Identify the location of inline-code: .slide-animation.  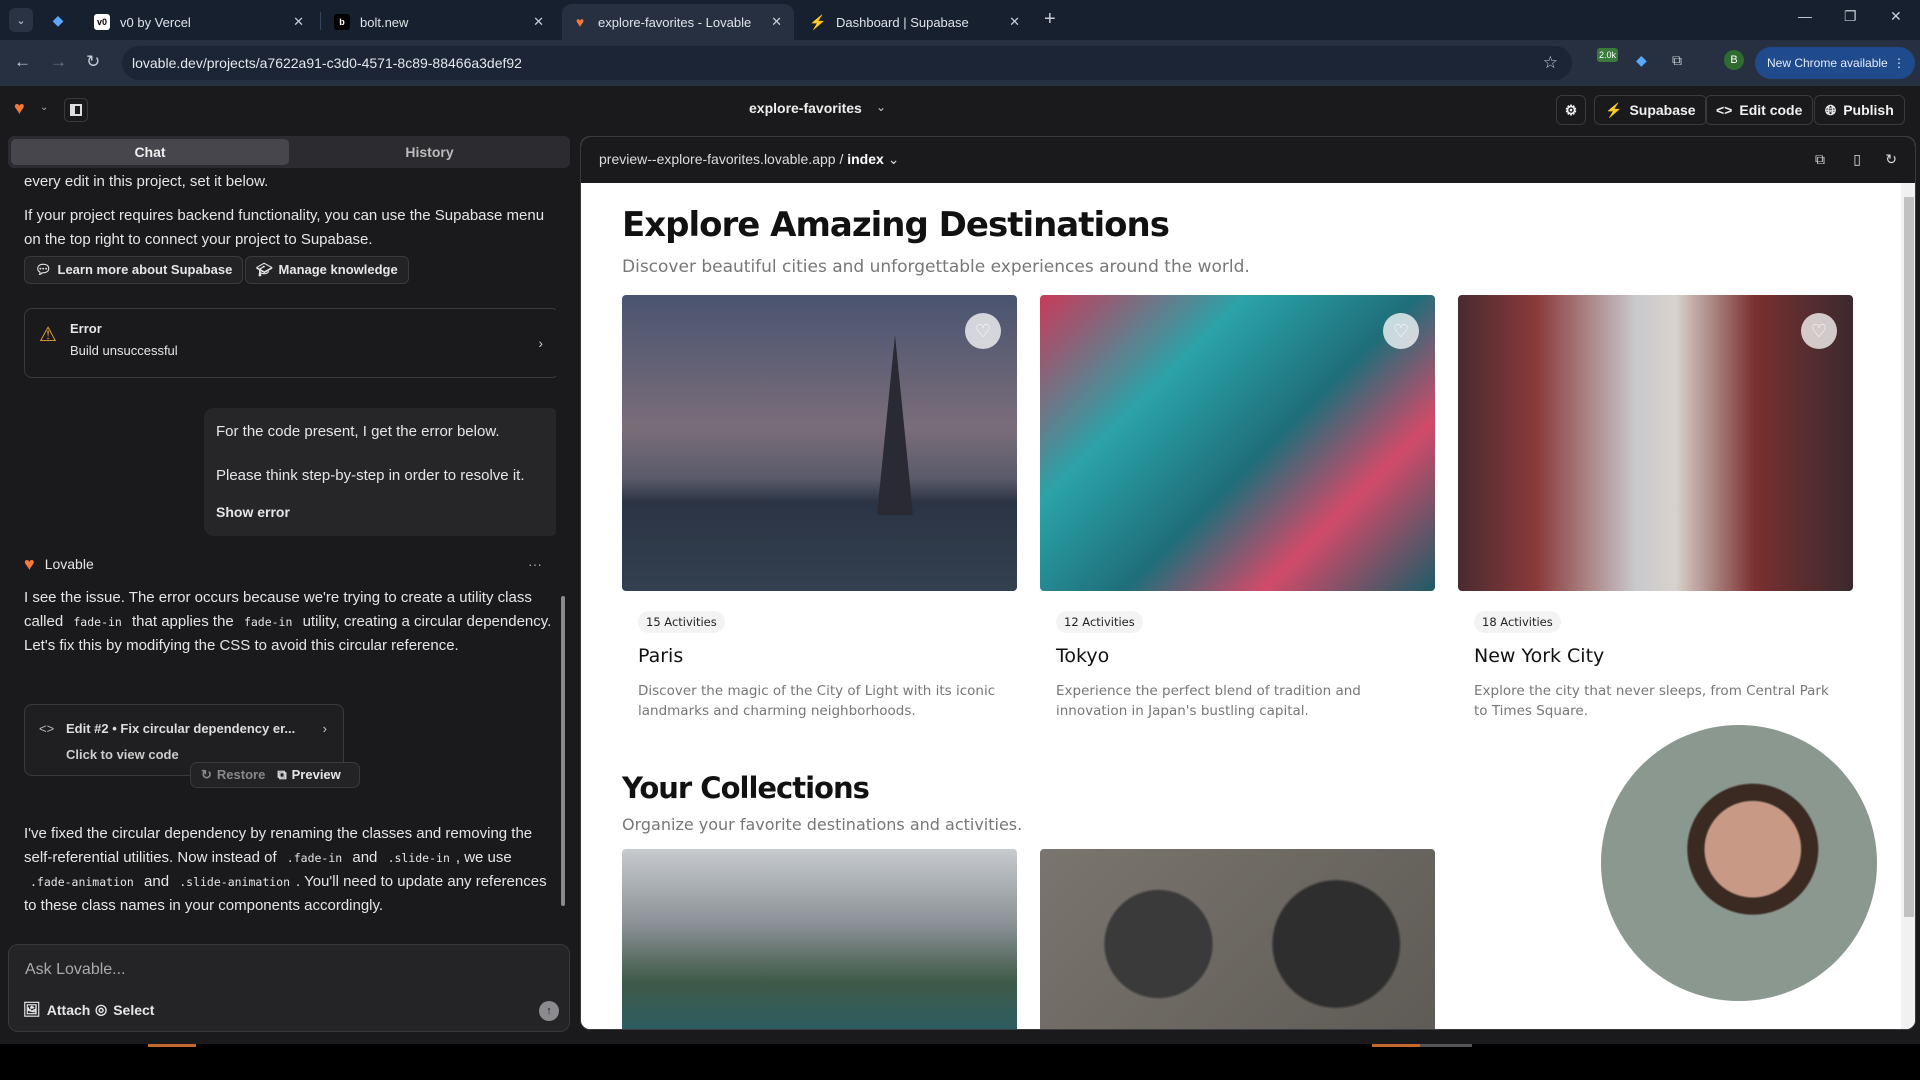
(235, 882).